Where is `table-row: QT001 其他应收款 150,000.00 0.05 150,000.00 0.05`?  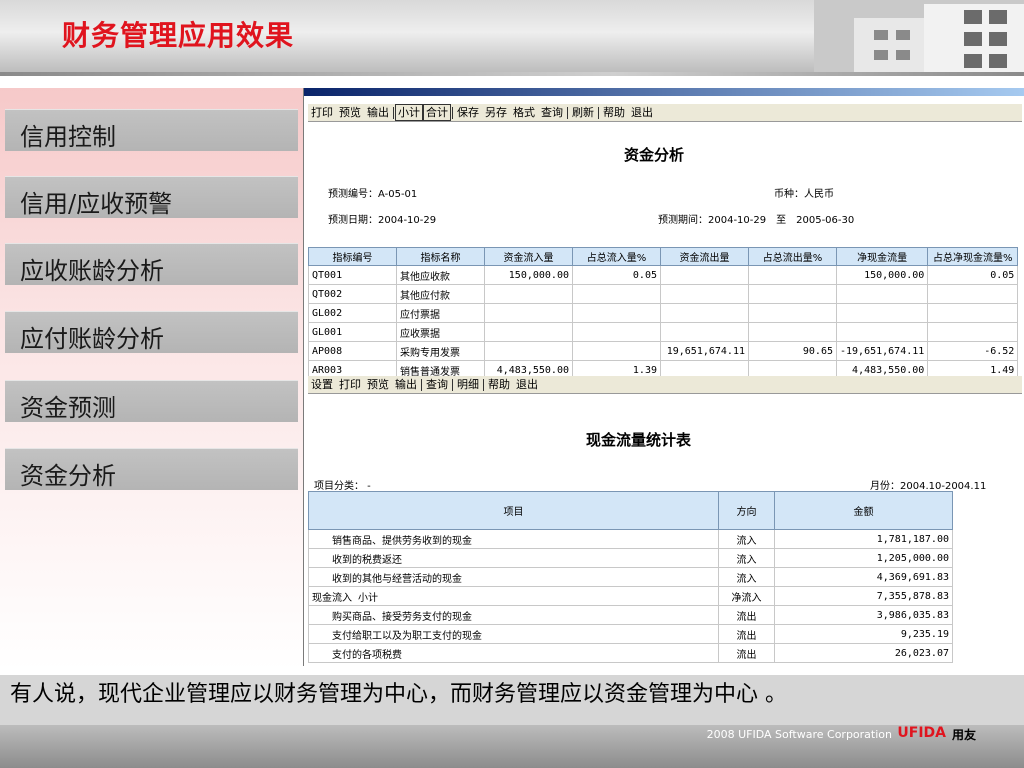 table-row: QT001 其他应收款 150,000.00 0.05 150,000.00 0.05 is located at coordinates (663, 275).